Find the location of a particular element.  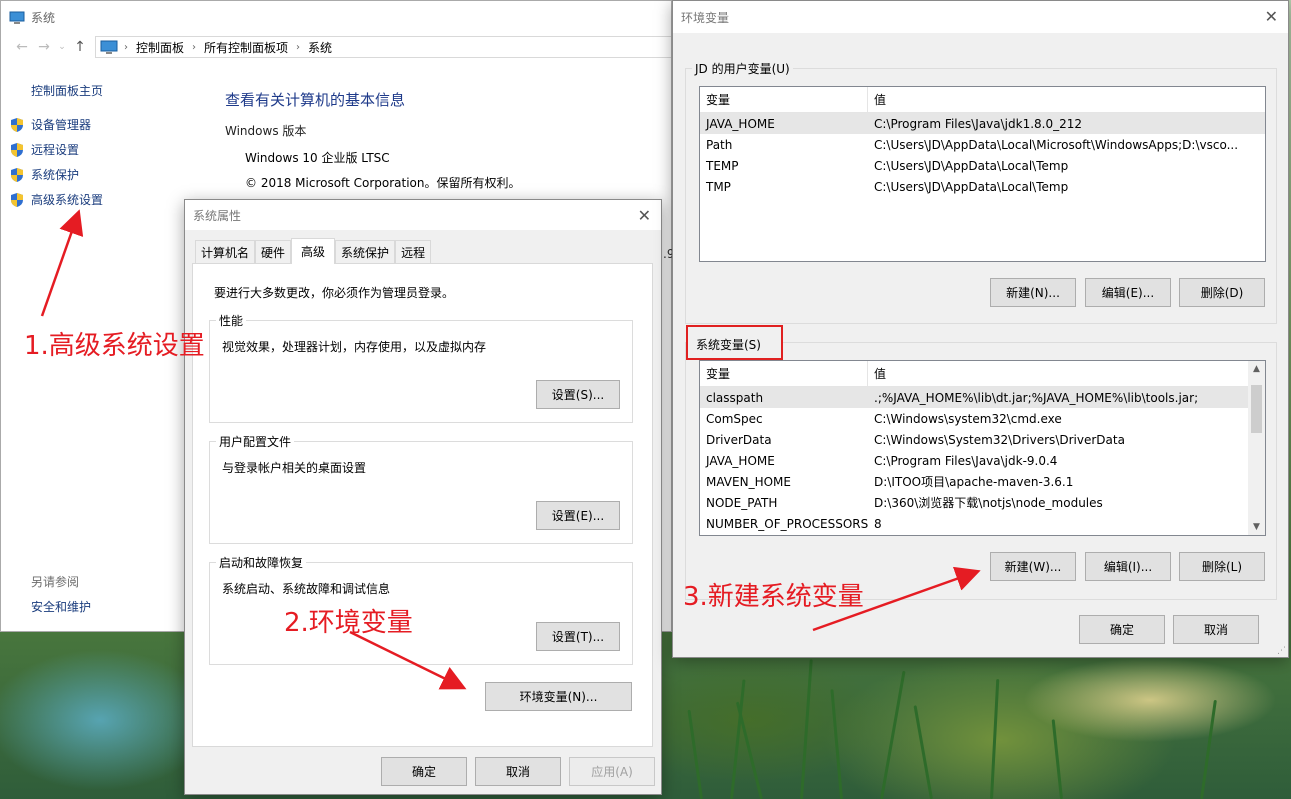

arrow-to-env-button is located at coordinates (408, 660).